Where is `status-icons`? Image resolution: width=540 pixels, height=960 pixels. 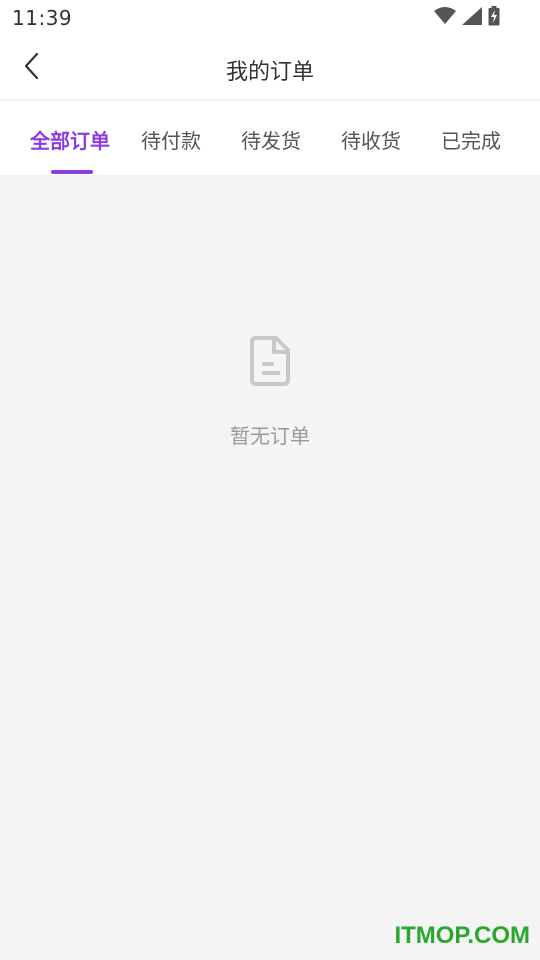 status-icons is located at coordinates (467, 18).